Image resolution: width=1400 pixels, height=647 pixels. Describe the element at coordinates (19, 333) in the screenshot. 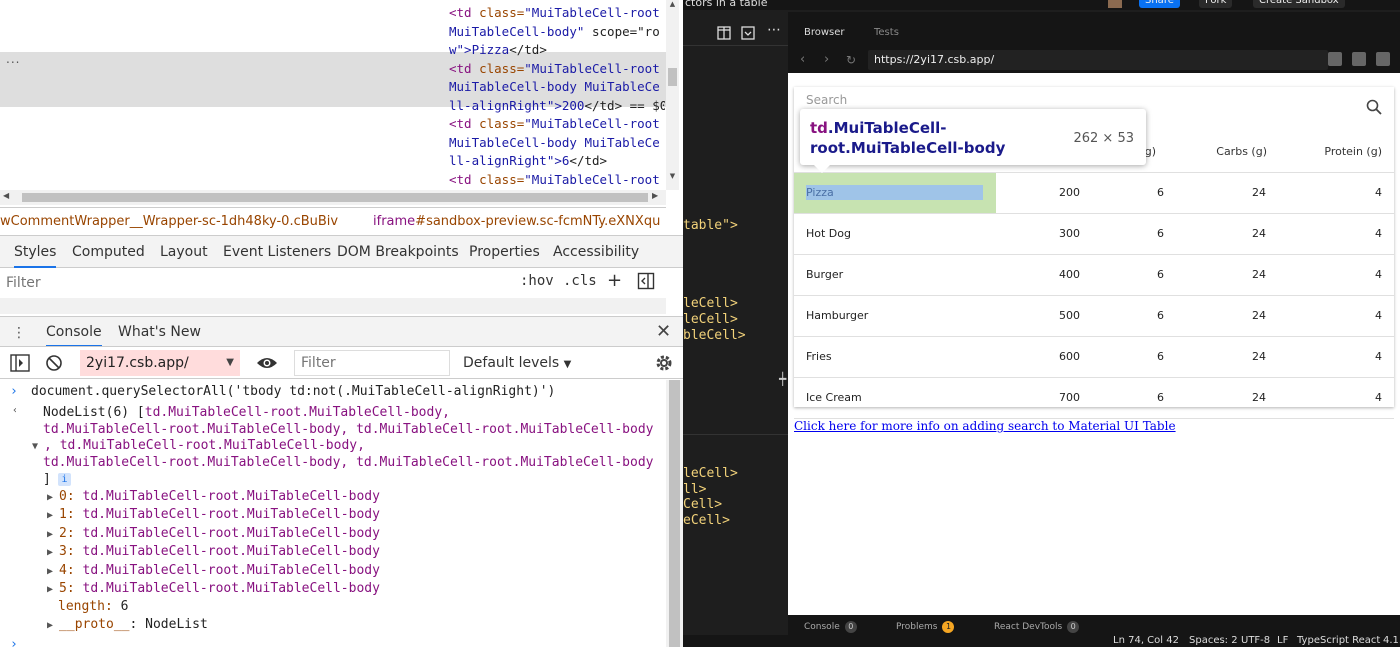

I see `drawer-menu-icon: ⋮` at that location.